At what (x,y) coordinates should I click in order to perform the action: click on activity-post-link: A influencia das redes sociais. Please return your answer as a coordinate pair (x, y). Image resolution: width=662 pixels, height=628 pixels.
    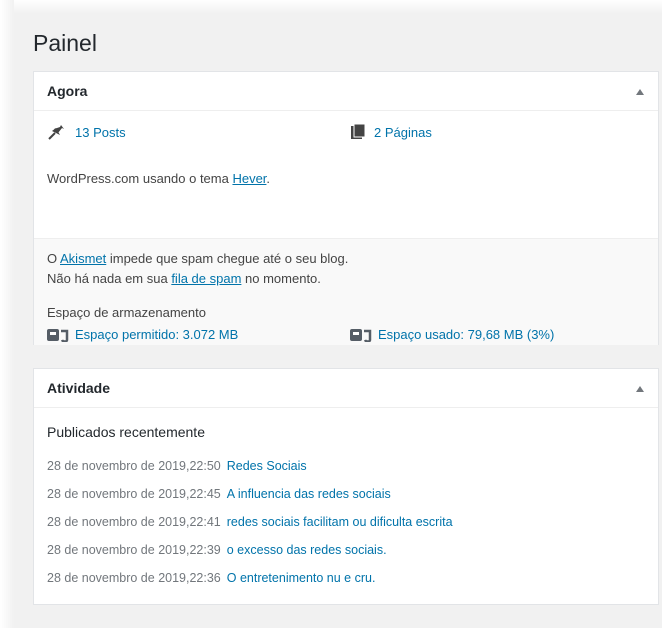
    Looking at the image, I should click on (309, 494).